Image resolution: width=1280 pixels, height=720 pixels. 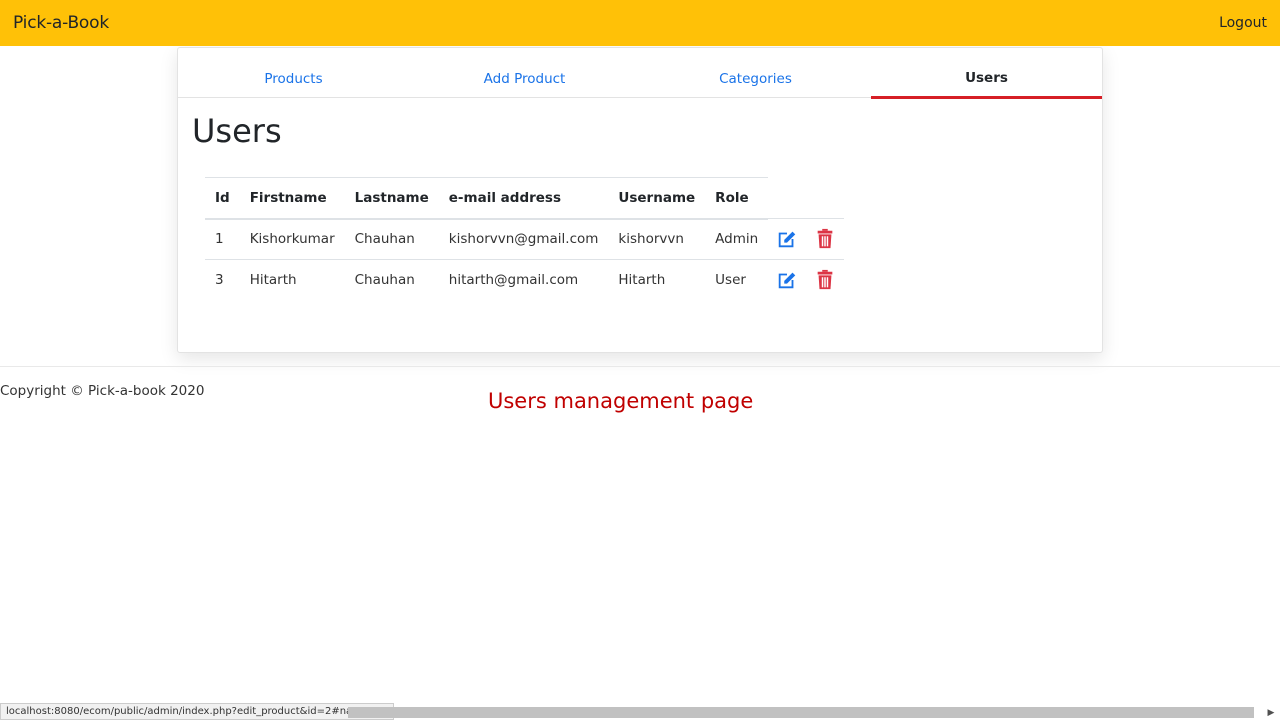 I want to click on page-title: Users, so click(x=237, y=131).